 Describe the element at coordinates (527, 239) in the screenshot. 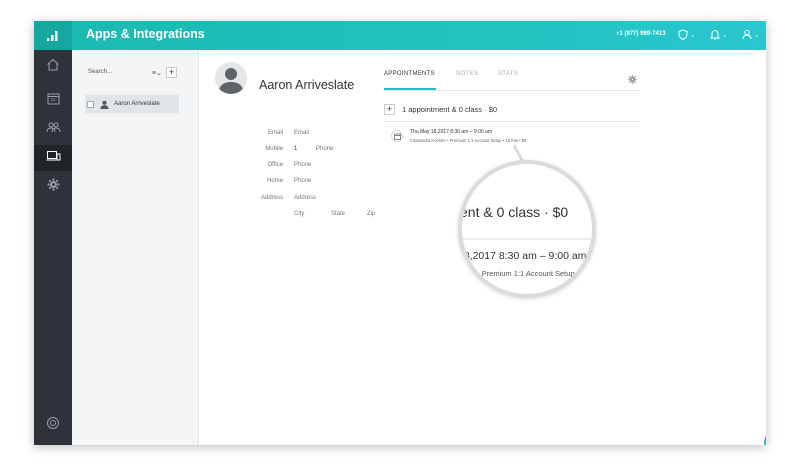

I see `magnified-divider` at that location.